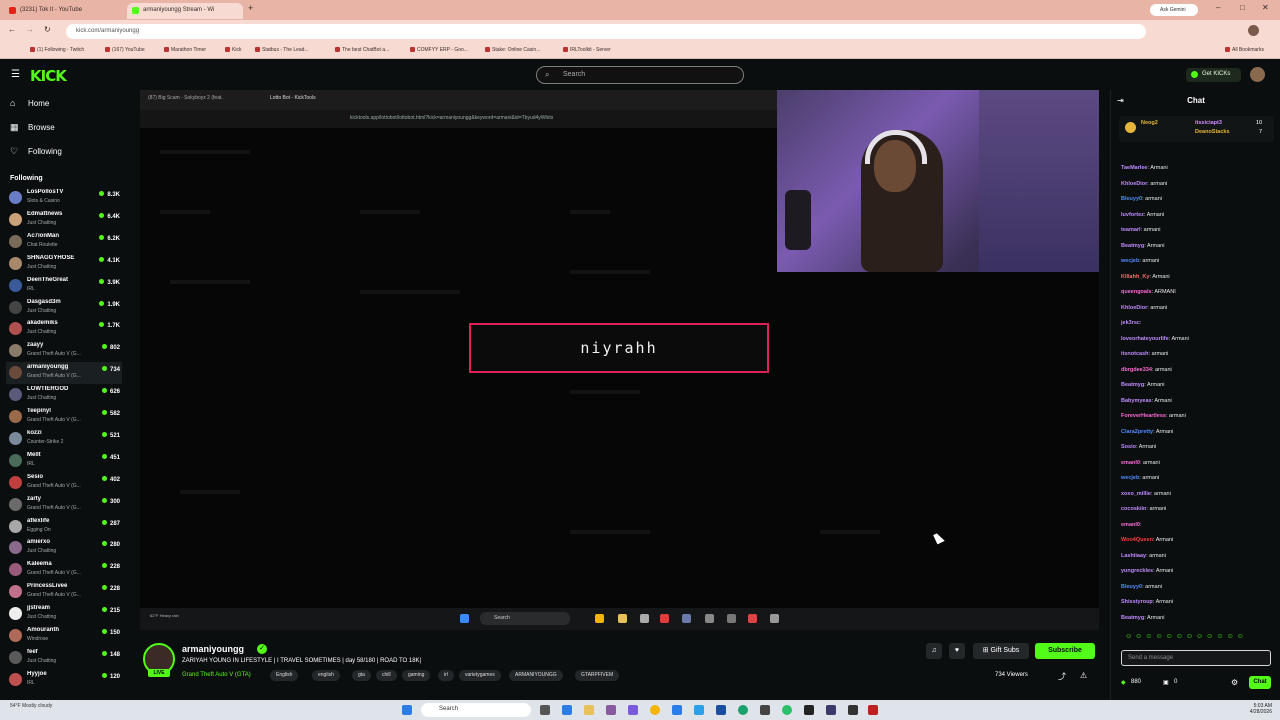 The image size is (1280, 720). I want to click on bookmark-item: Marathon Timer, so click(185, 50).